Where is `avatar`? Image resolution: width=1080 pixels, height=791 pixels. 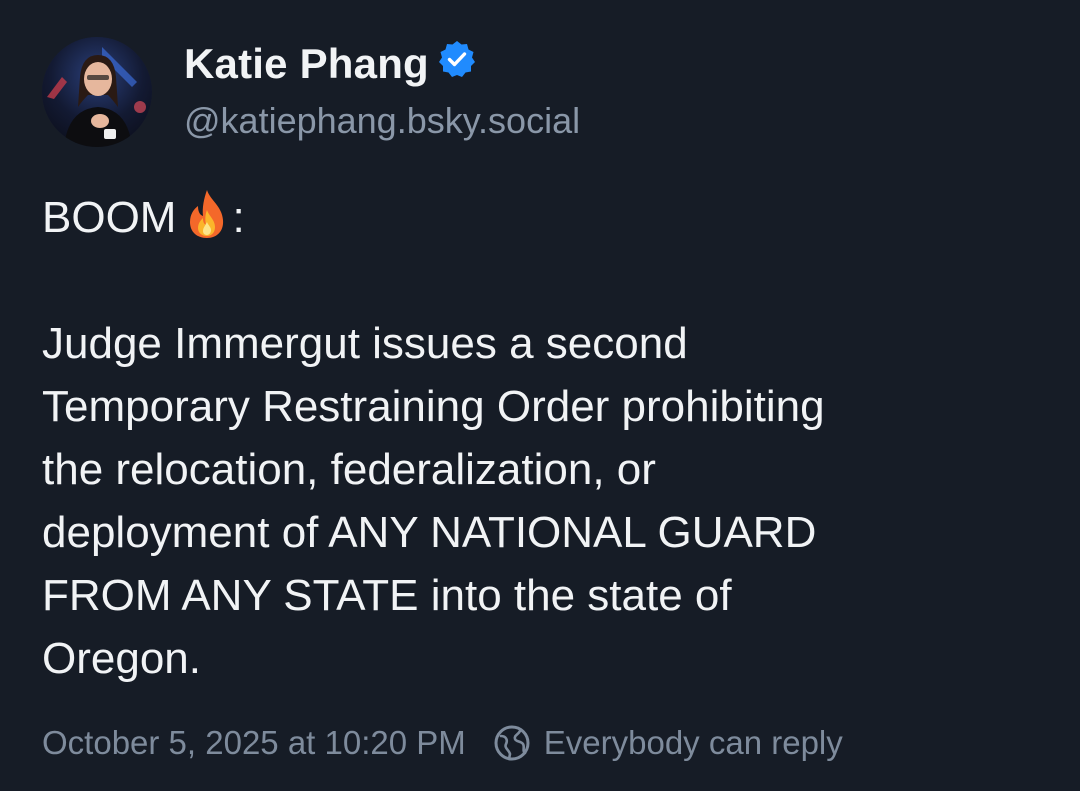
avatar is located at coordinates (97, 92).